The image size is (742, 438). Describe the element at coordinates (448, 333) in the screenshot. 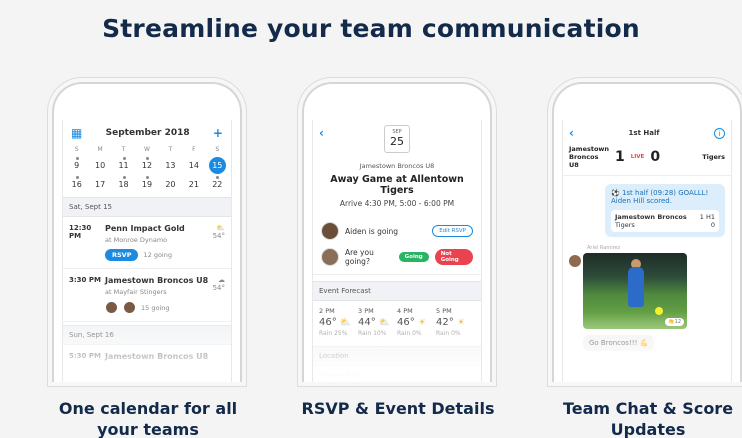

I see `forecast-rain: Rain 0%` at that location.